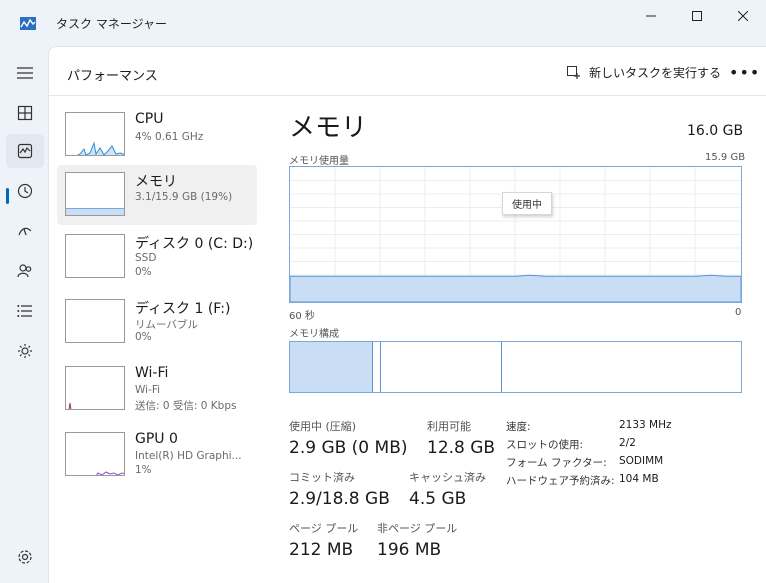  I want to click on processes-icon, so click(25, 113).